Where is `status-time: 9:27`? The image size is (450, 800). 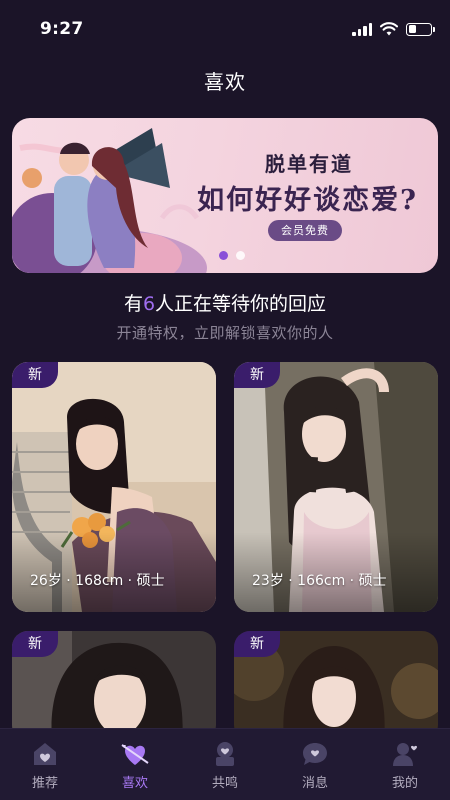 status-time: 9:27 is located at coordinates (62, 29).